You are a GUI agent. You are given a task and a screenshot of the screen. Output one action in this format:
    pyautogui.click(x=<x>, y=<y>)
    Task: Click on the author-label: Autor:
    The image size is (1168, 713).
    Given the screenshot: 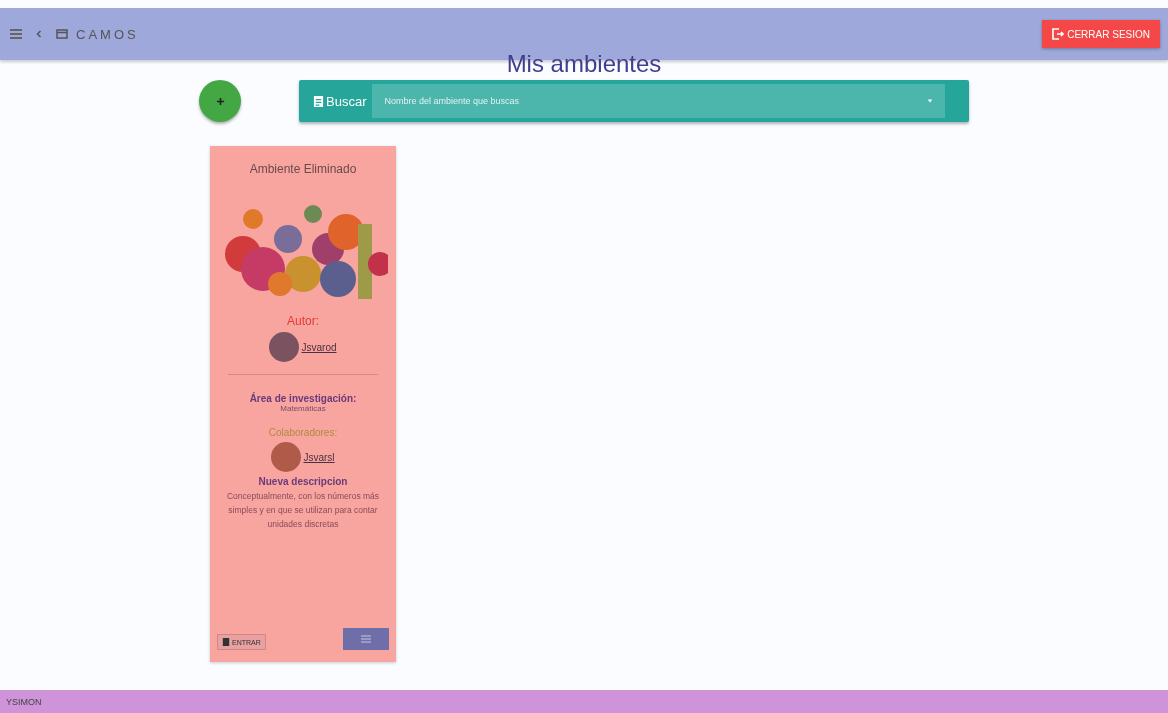 What is the action you would take?
    pyautogui.click(x=303, y=321)
    